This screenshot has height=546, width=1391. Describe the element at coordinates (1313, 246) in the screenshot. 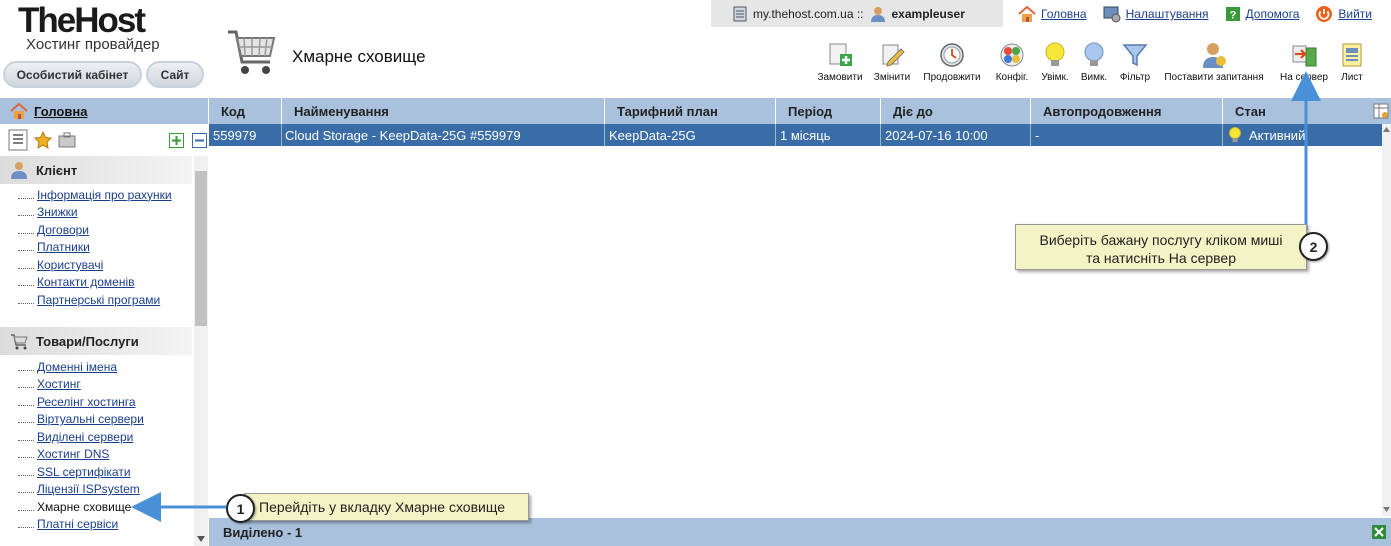

I see `step-number-2: 2` at that location.